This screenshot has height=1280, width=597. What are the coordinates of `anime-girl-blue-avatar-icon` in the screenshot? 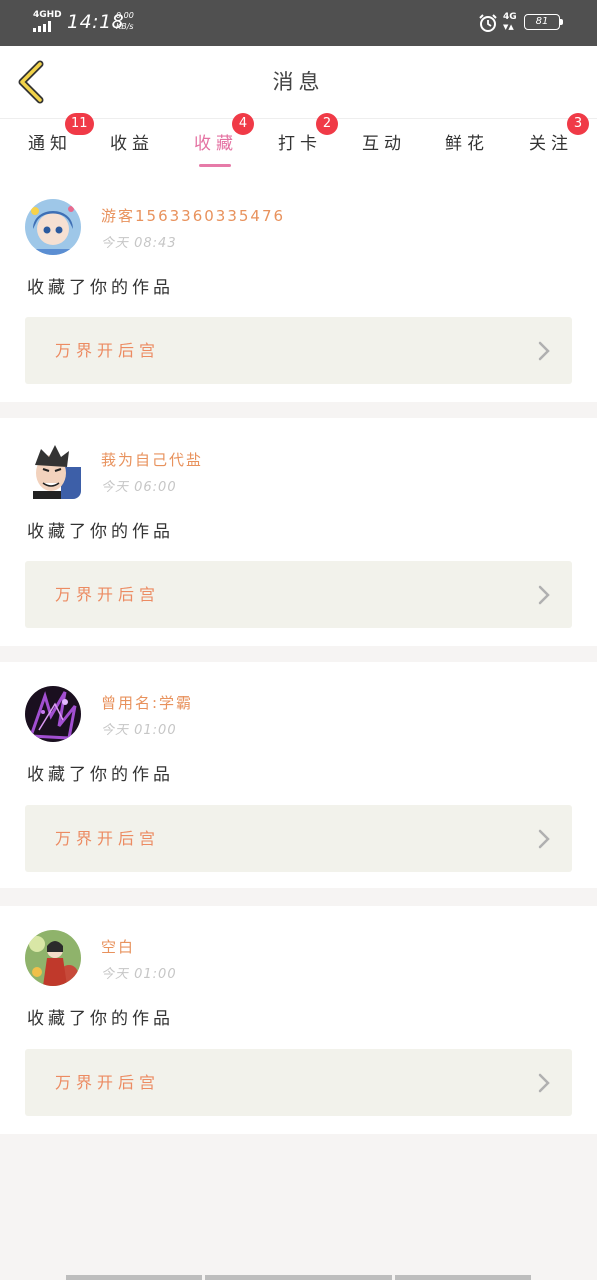 It's located at (53, 227).